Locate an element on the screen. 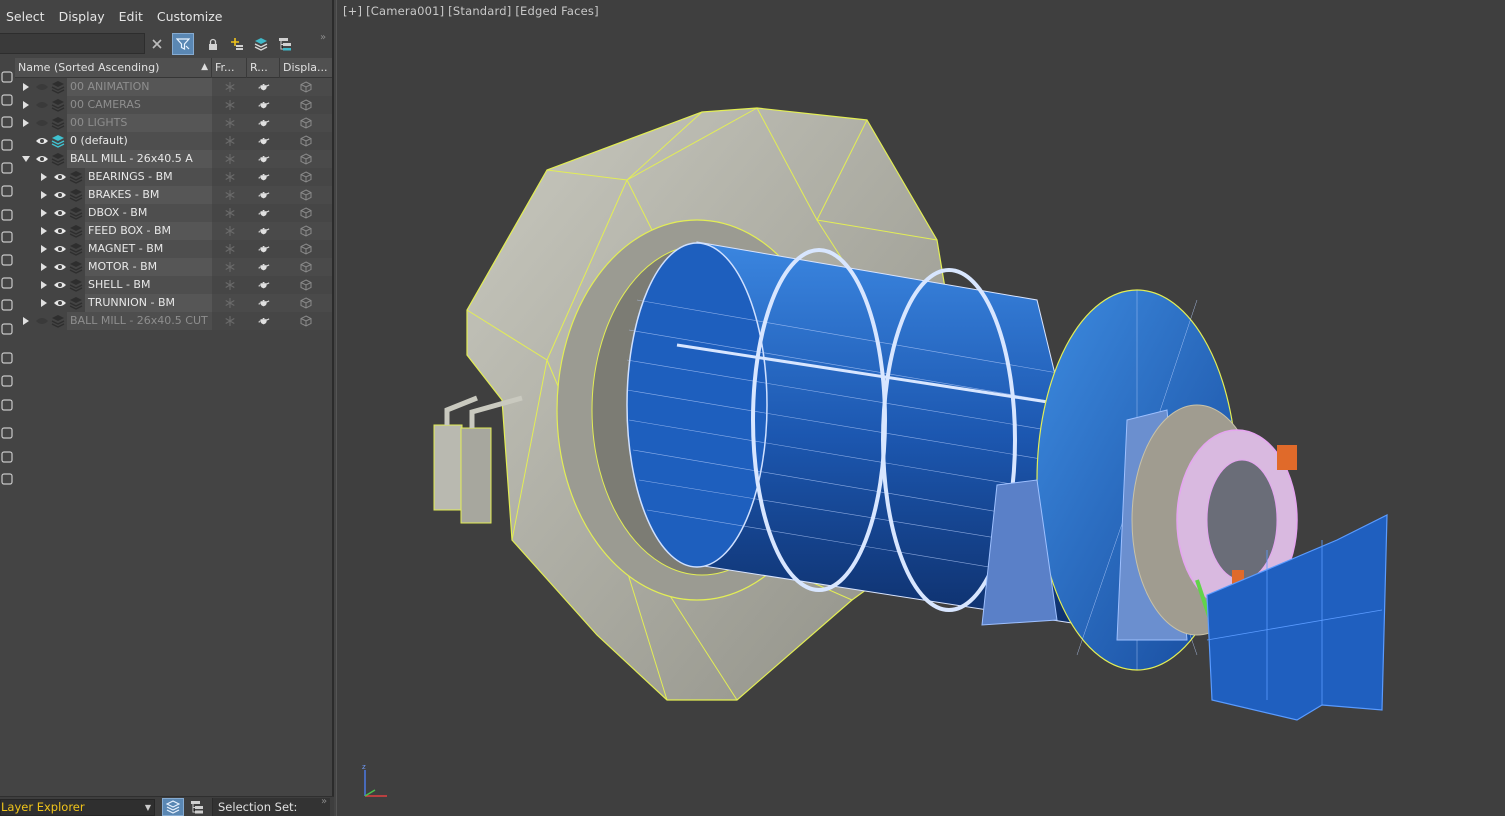 Image resolution: width=1505 pixels, height=816 pixels. layer-name-cell: TRUNNION - BM is located at coordinates (113, 303).